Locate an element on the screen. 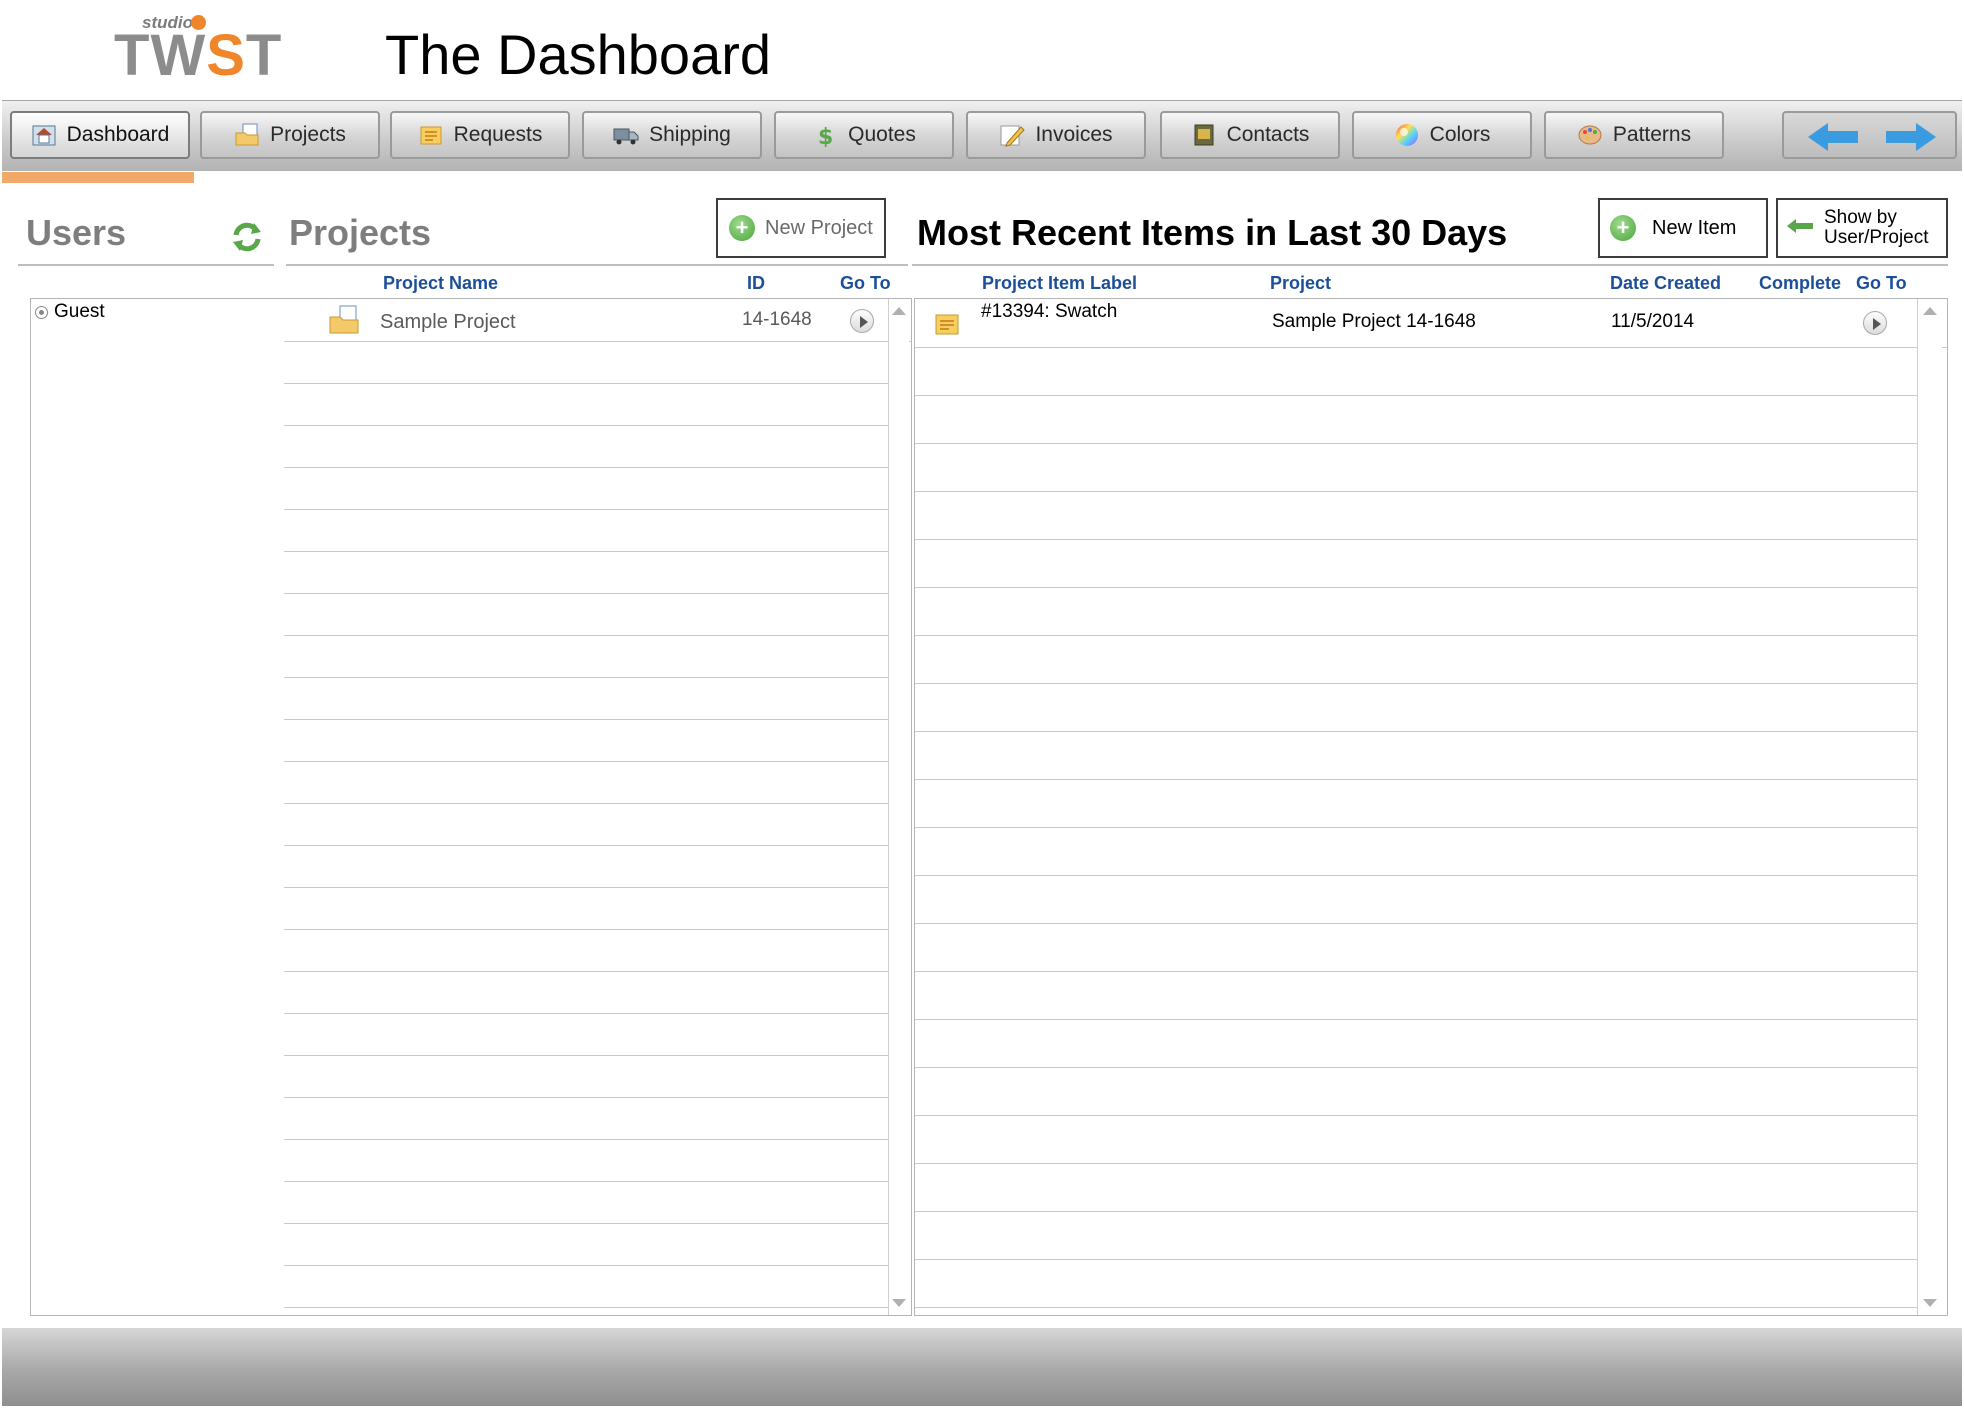 Image resolution: width=1964 pixels, height=1410 pixels. users-list: Guest is located at coordinates (158, 807).